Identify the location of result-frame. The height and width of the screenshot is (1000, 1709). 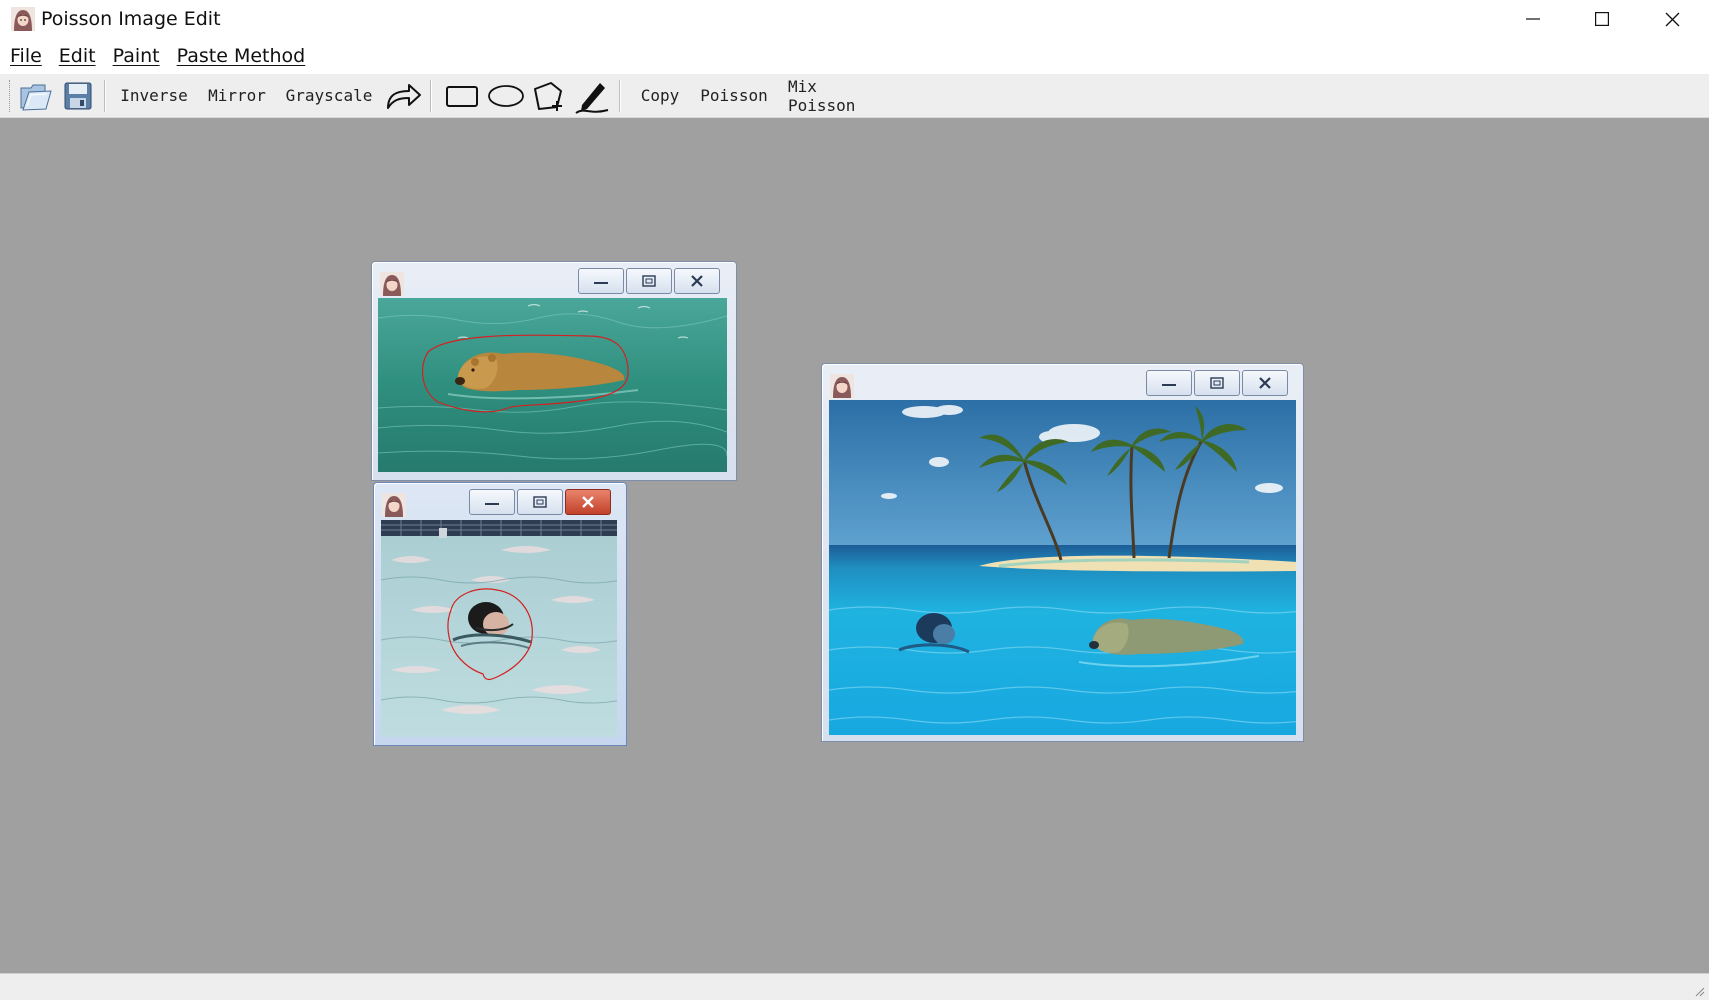
(1062, 552).